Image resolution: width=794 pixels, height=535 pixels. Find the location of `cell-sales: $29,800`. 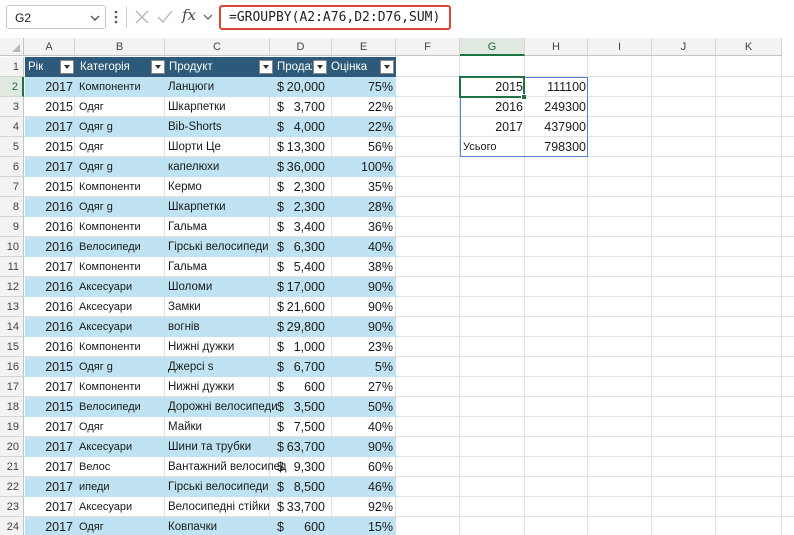

cell-sales: $29,800 is located at coordinates (300, 327).